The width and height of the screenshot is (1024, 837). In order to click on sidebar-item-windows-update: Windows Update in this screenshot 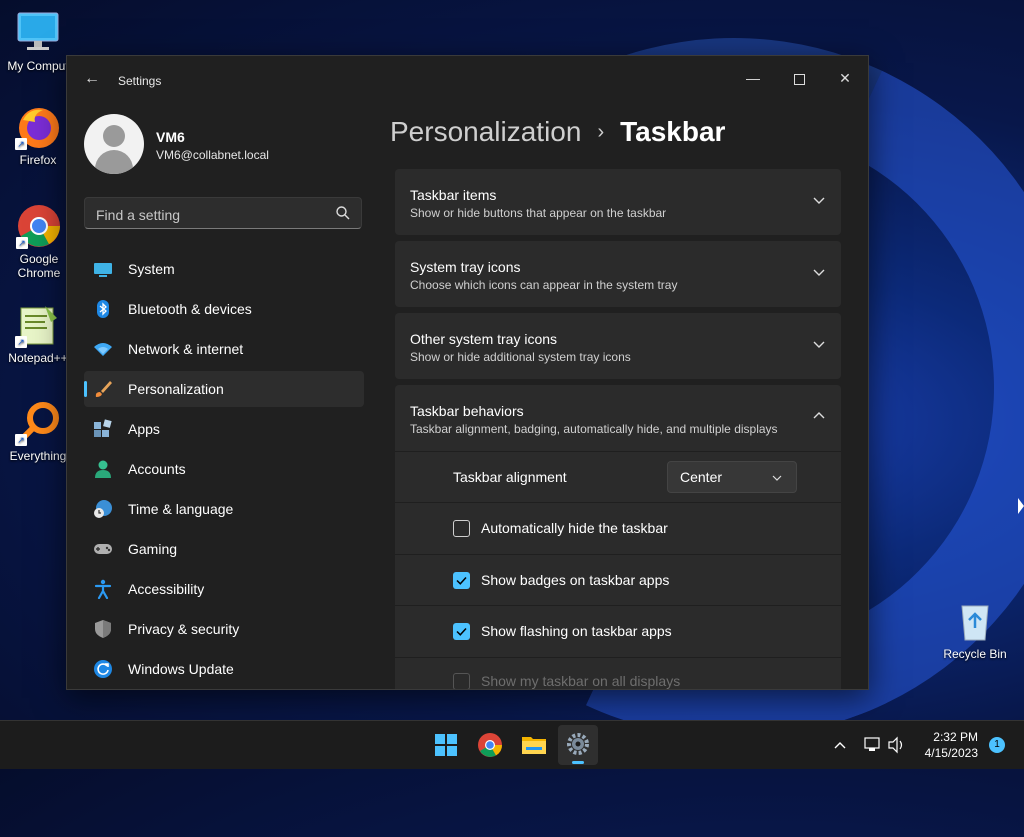, I will do `click(224, 669)`.